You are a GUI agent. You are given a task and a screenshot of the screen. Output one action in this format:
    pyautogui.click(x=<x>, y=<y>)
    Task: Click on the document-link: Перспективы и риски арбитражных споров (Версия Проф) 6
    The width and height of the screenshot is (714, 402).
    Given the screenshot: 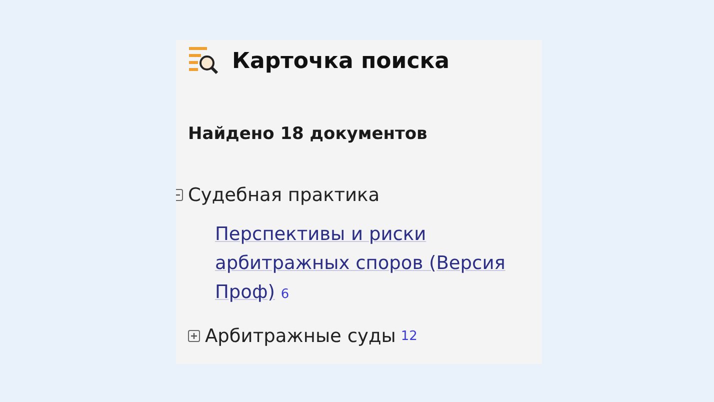 What is the action you would take?
    pyautogui.click(x=367, y=264)
    